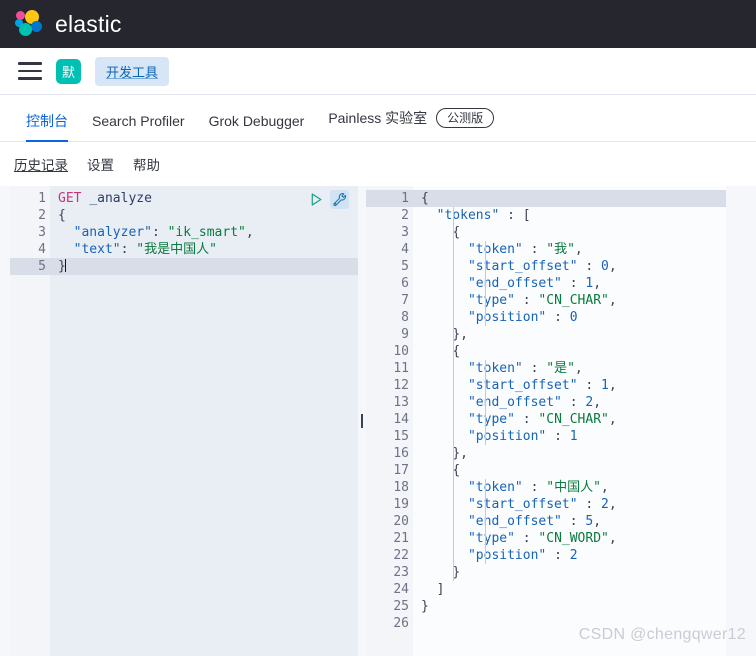  Describe the element at coordinates (394, 334) in the screenshot. I see `line-number: 9▴` at that location.